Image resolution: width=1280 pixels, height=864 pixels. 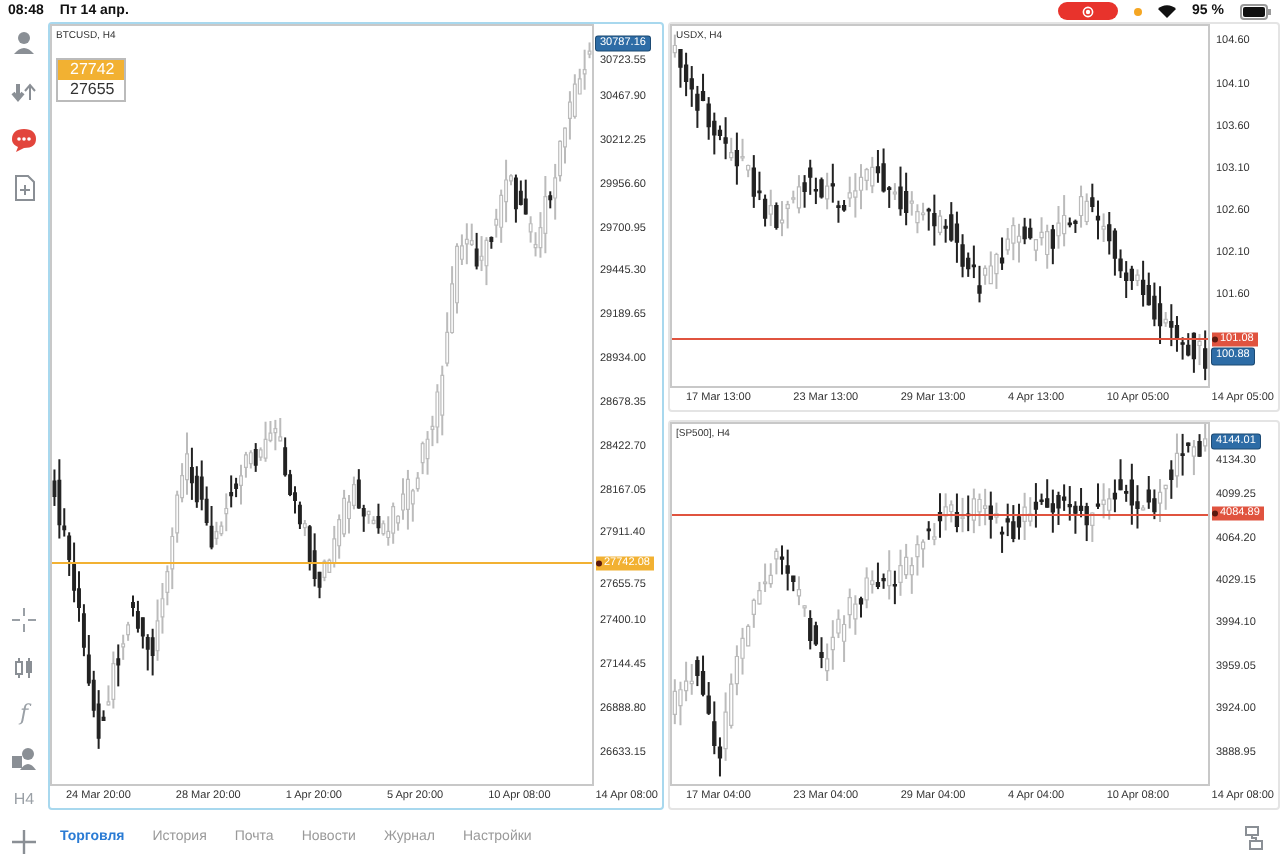 What do you see at coordinates (1138, 11) in the screenshot?
I see `privacy-dot-icon` at bounding box center [1138, 11].